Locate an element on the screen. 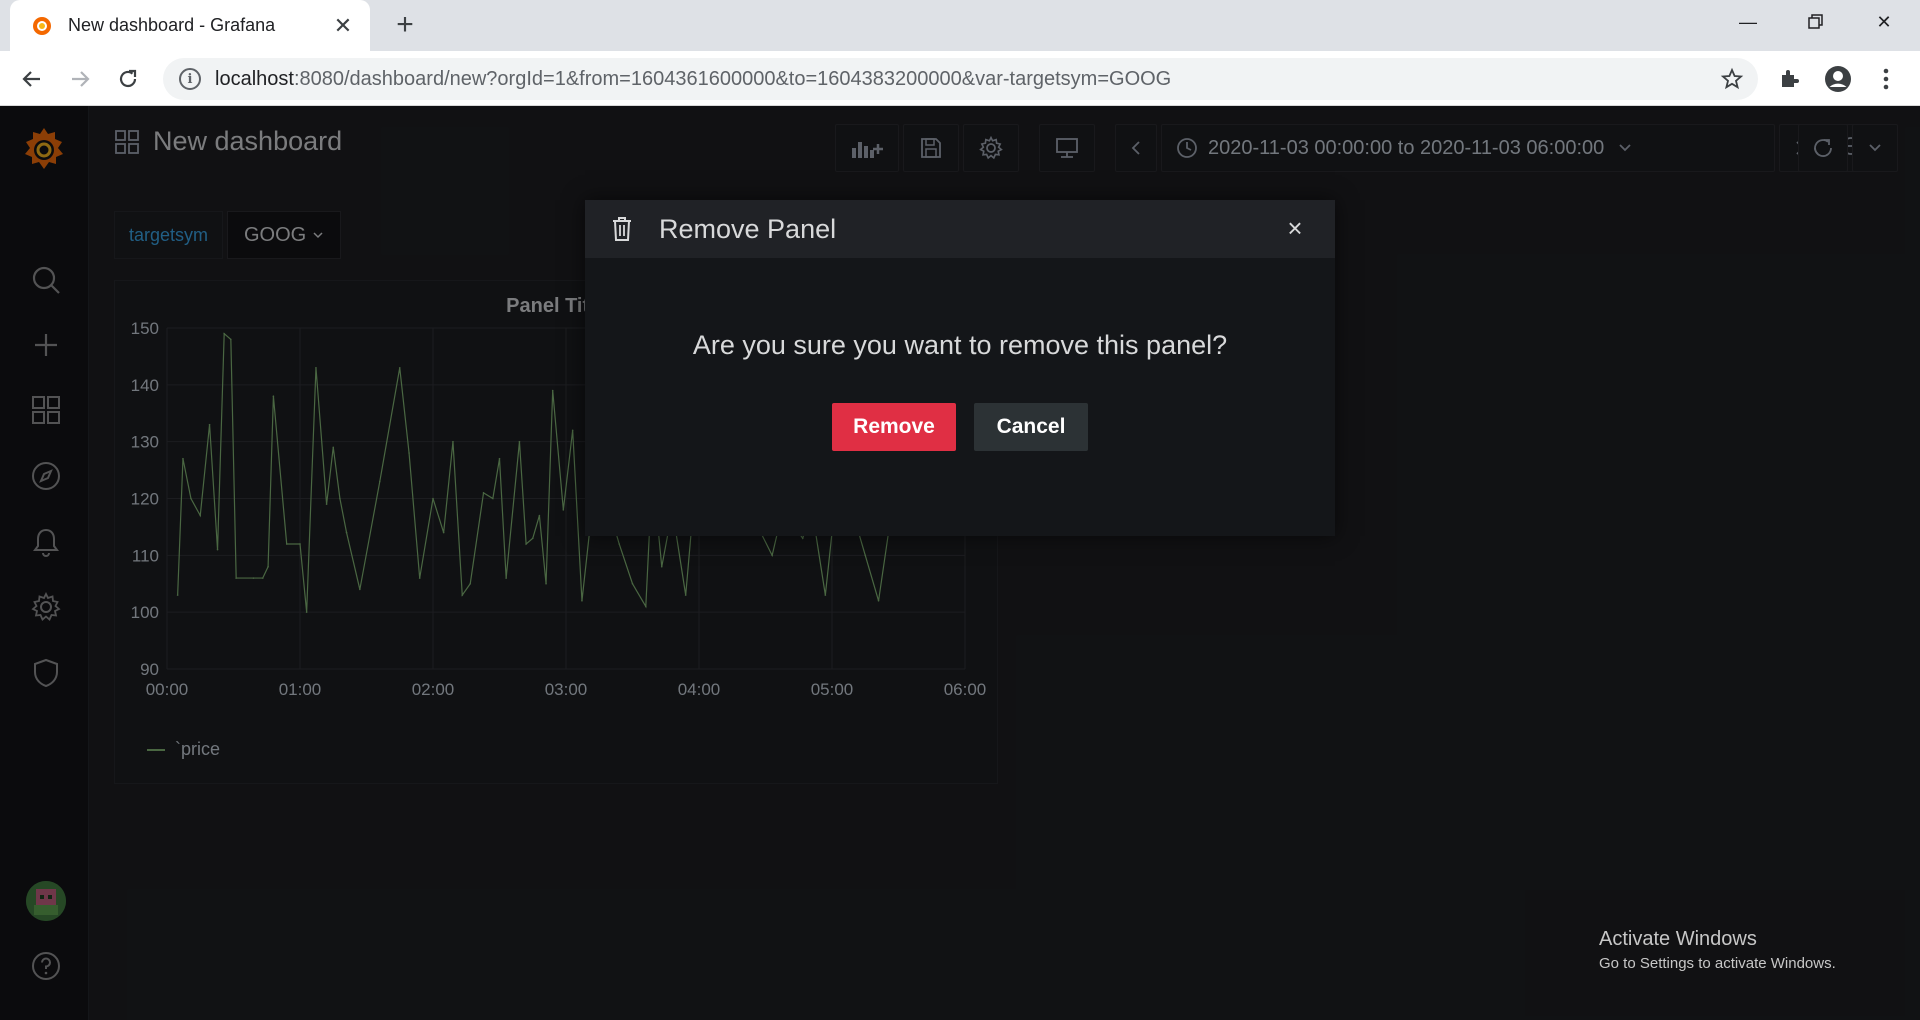  modal-title: Remove Panel is located at coordinates (748, 228).